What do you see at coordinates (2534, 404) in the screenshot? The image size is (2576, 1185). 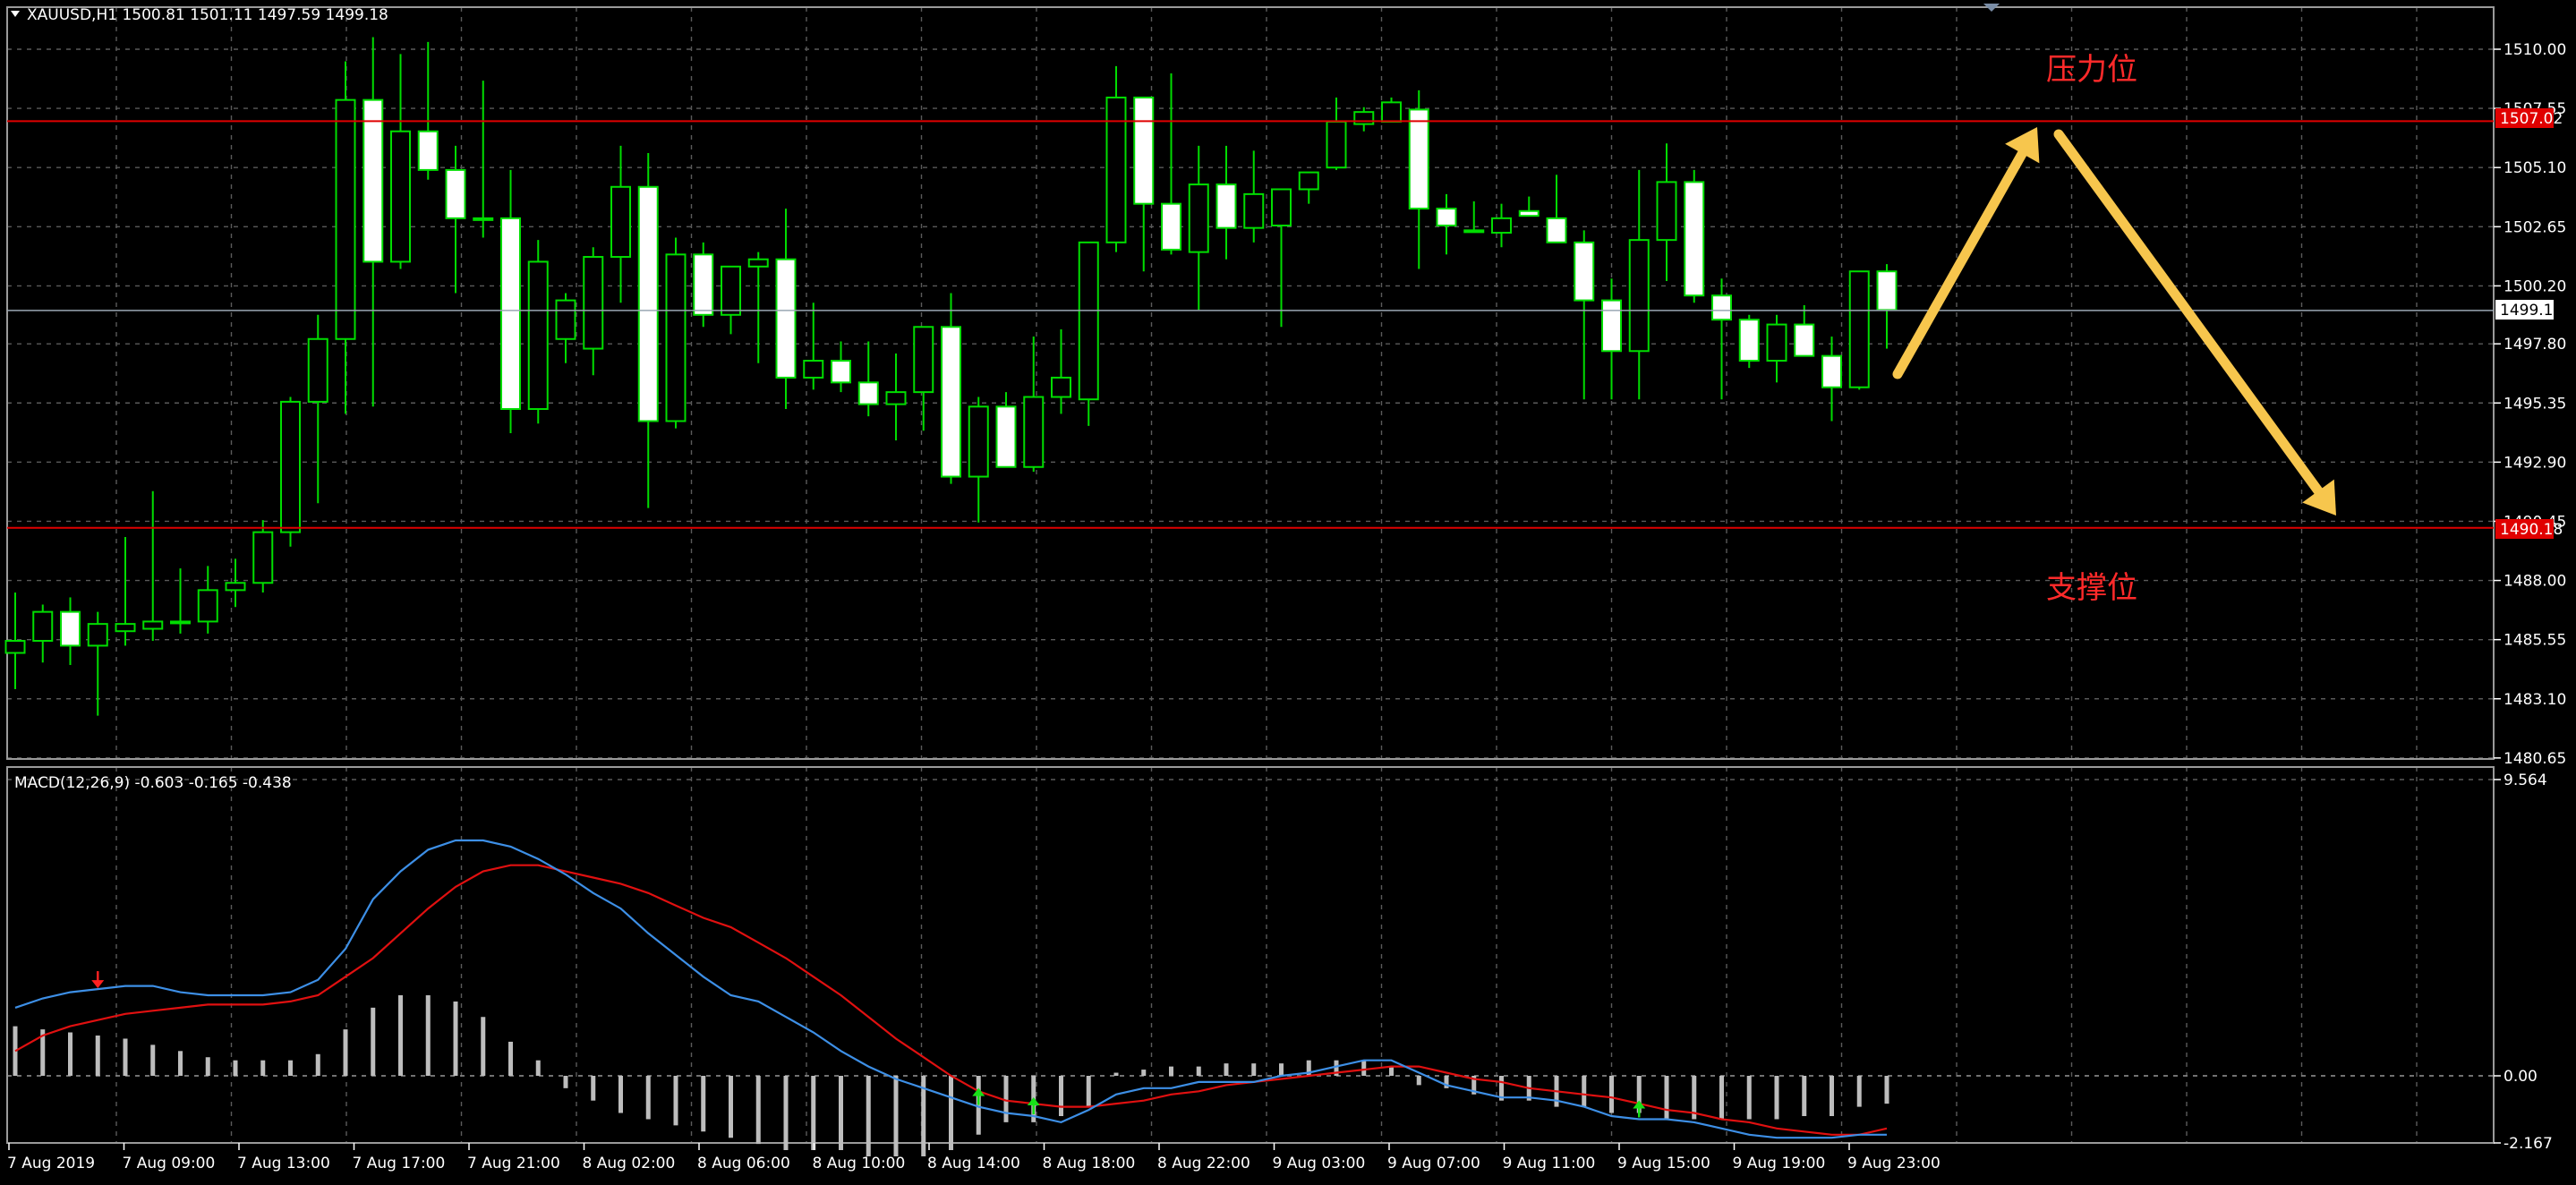 I see `price-tick-label: 1495.35` at bounding box center [2534, 404].